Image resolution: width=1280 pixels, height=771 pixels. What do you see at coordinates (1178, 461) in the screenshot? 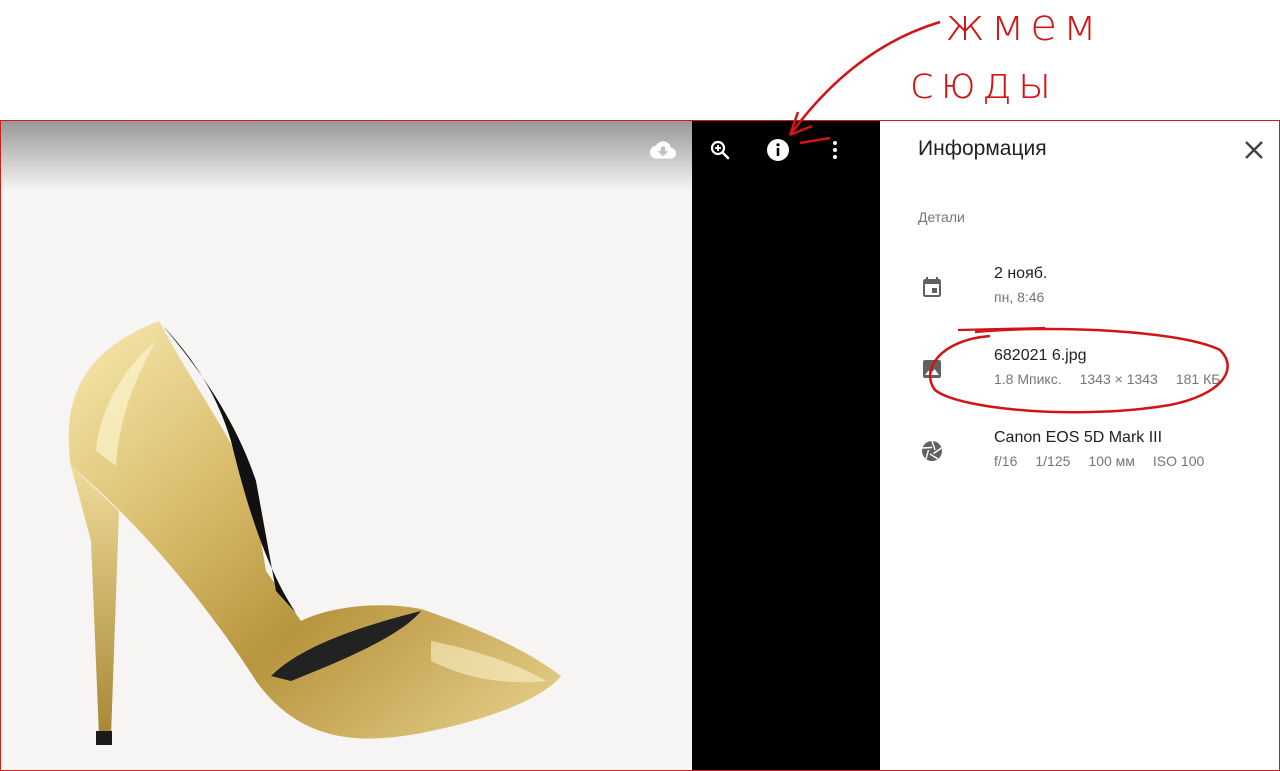
I see `camera-iso: ISO 100` at bounding box center [1178, 461].